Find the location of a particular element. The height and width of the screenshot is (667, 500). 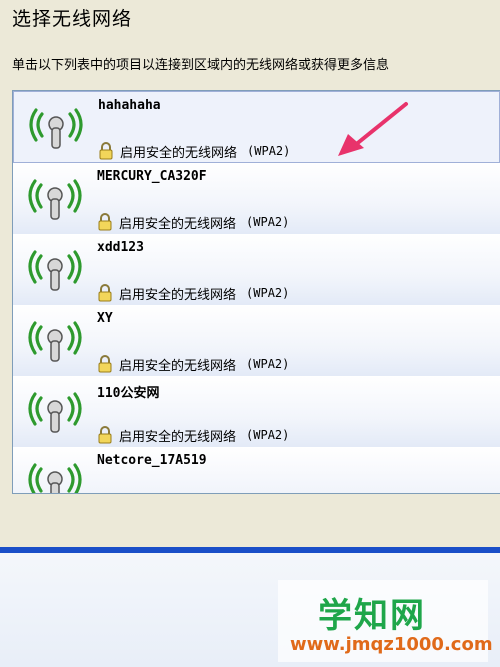

network-ssid: Netcore_17A519 is located at coordinates (152, 460).